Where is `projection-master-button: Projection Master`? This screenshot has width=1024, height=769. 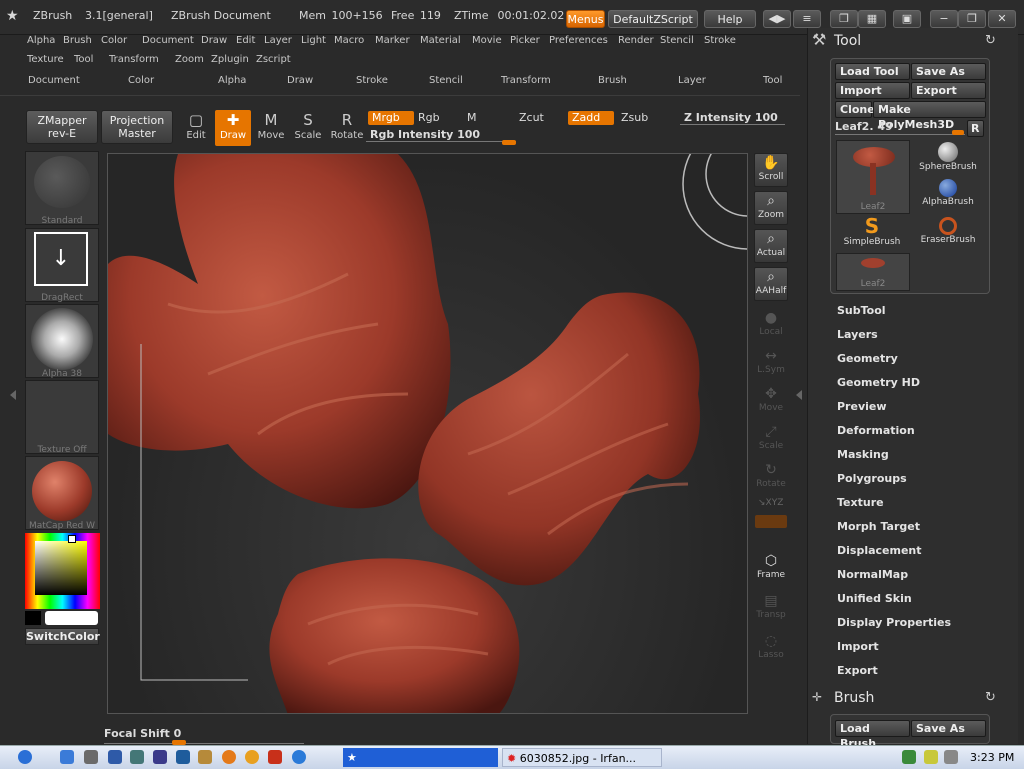 projection-master-button: Projection Master is located at coordinates (137, 127).